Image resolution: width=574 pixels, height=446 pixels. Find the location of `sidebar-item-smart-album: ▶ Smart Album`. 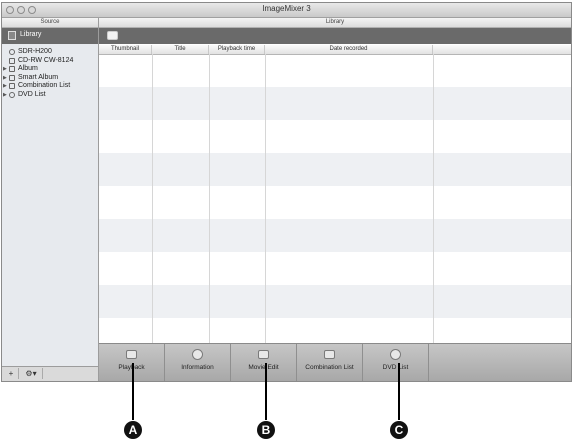

sidebar-item-smart-album: ▶ Smart Album is located at coordinates (50, 78).